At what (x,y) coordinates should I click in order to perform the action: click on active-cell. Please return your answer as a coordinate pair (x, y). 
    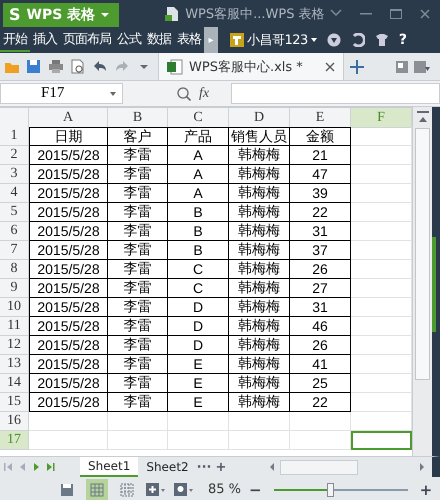
    Looking at the image, I should click on (381, 440).